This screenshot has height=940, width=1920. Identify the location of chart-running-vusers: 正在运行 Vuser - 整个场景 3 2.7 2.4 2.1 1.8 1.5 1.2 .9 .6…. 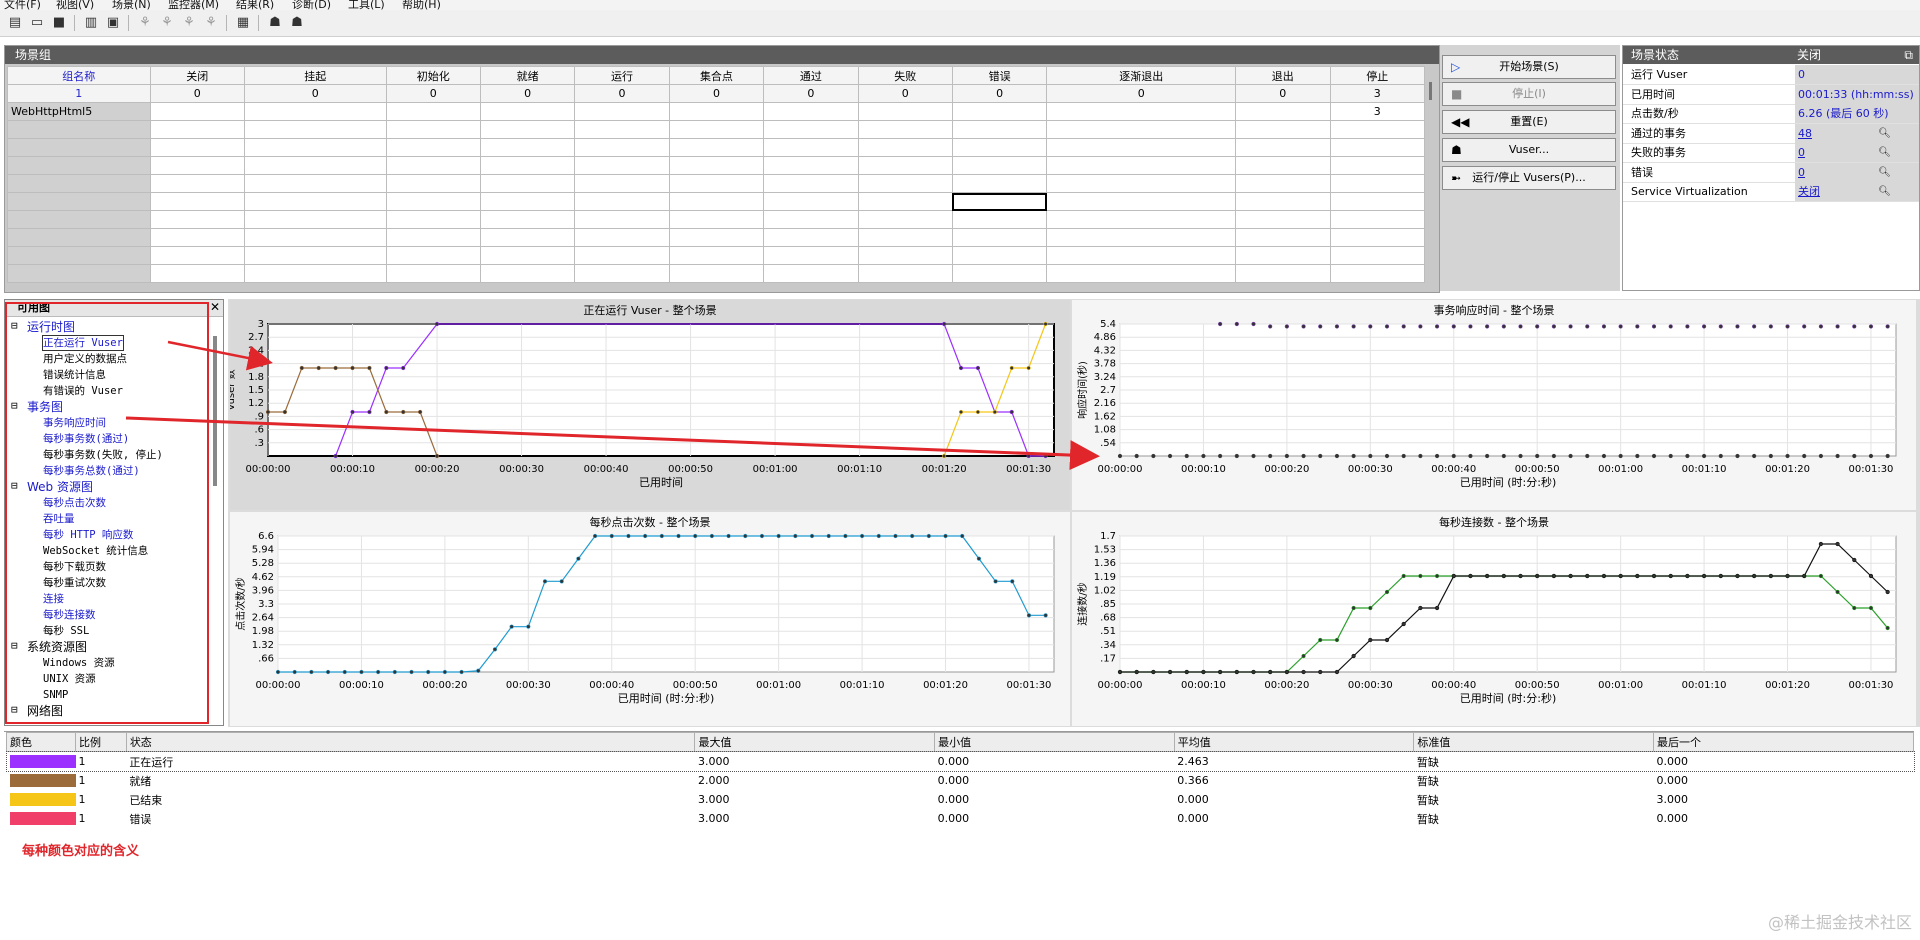
(650, 405).